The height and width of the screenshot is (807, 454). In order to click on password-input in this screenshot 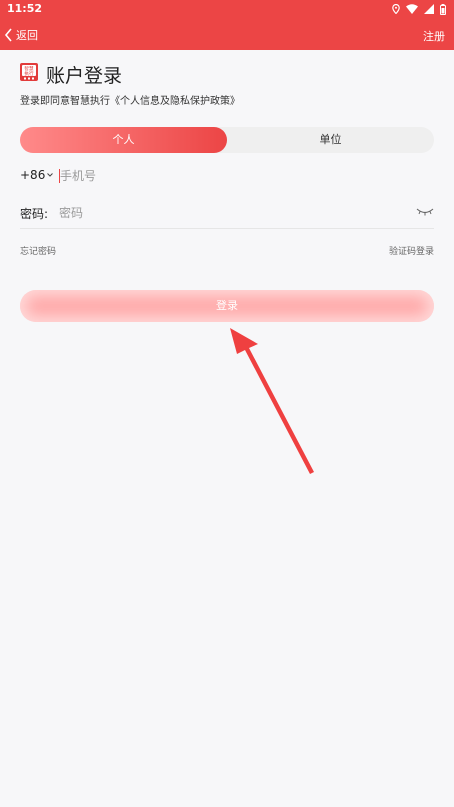, I will do `click(229, 213)`.